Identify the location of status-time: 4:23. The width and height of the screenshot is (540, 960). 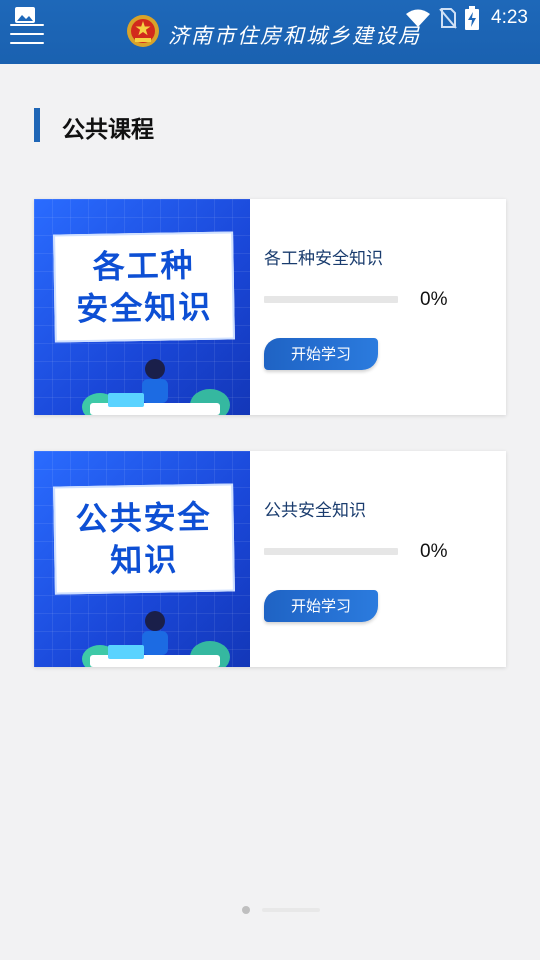
(509, 17).